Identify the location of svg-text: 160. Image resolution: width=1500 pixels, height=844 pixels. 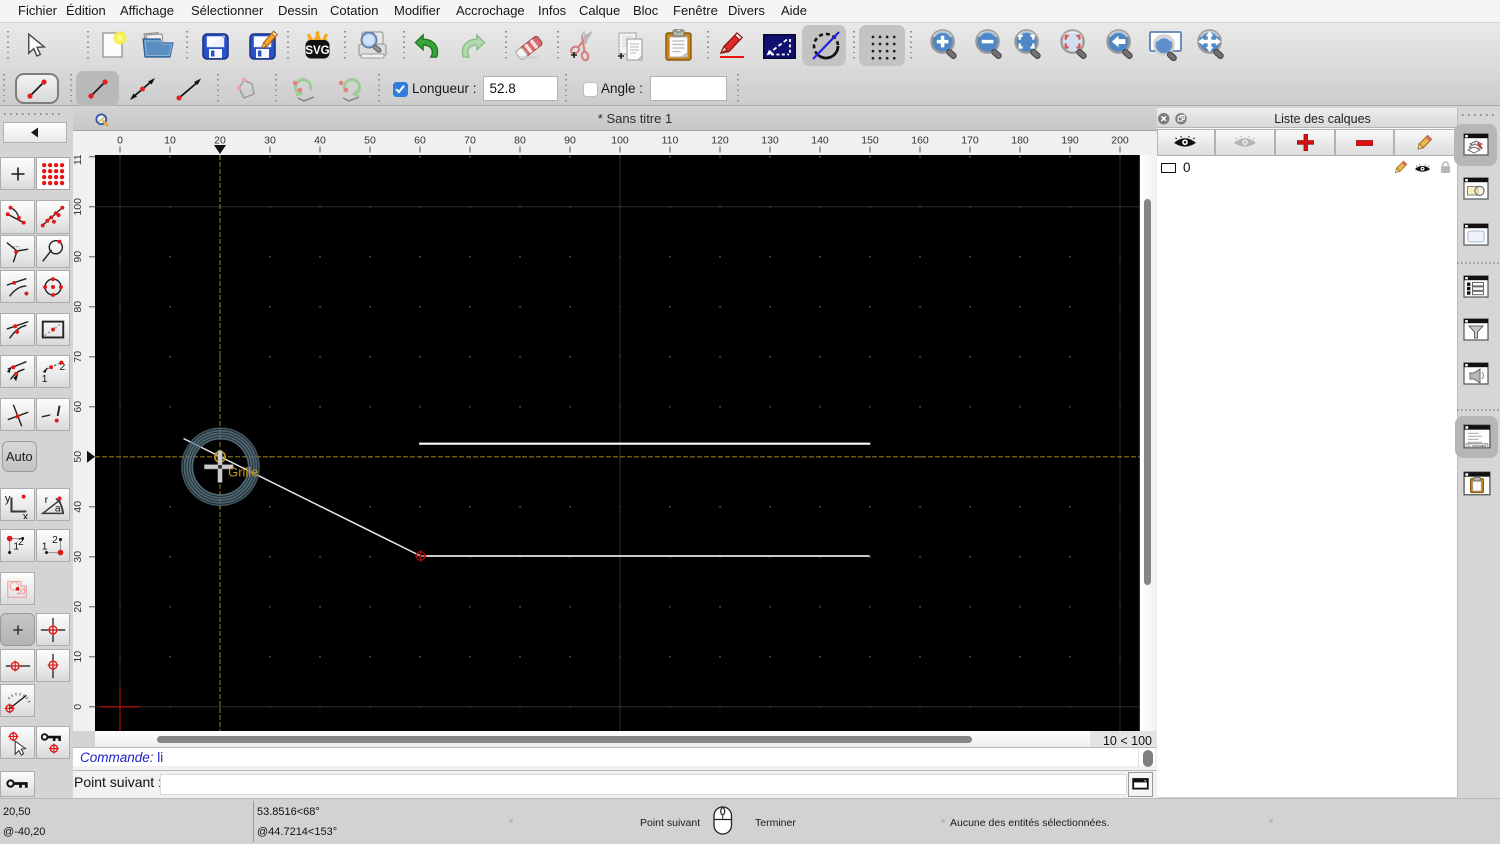
(920, 141).